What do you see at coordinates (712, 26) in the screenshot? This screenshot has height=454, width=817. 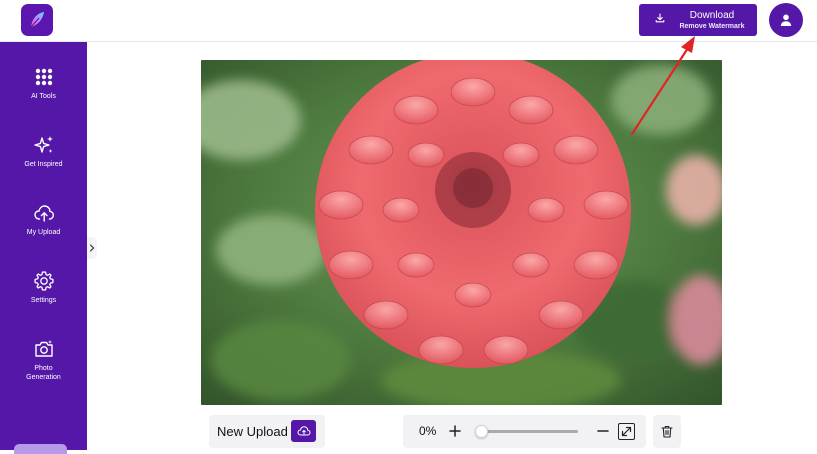 I see `download-sublabel: Remove Watermark` at bounding box center [712, 26].